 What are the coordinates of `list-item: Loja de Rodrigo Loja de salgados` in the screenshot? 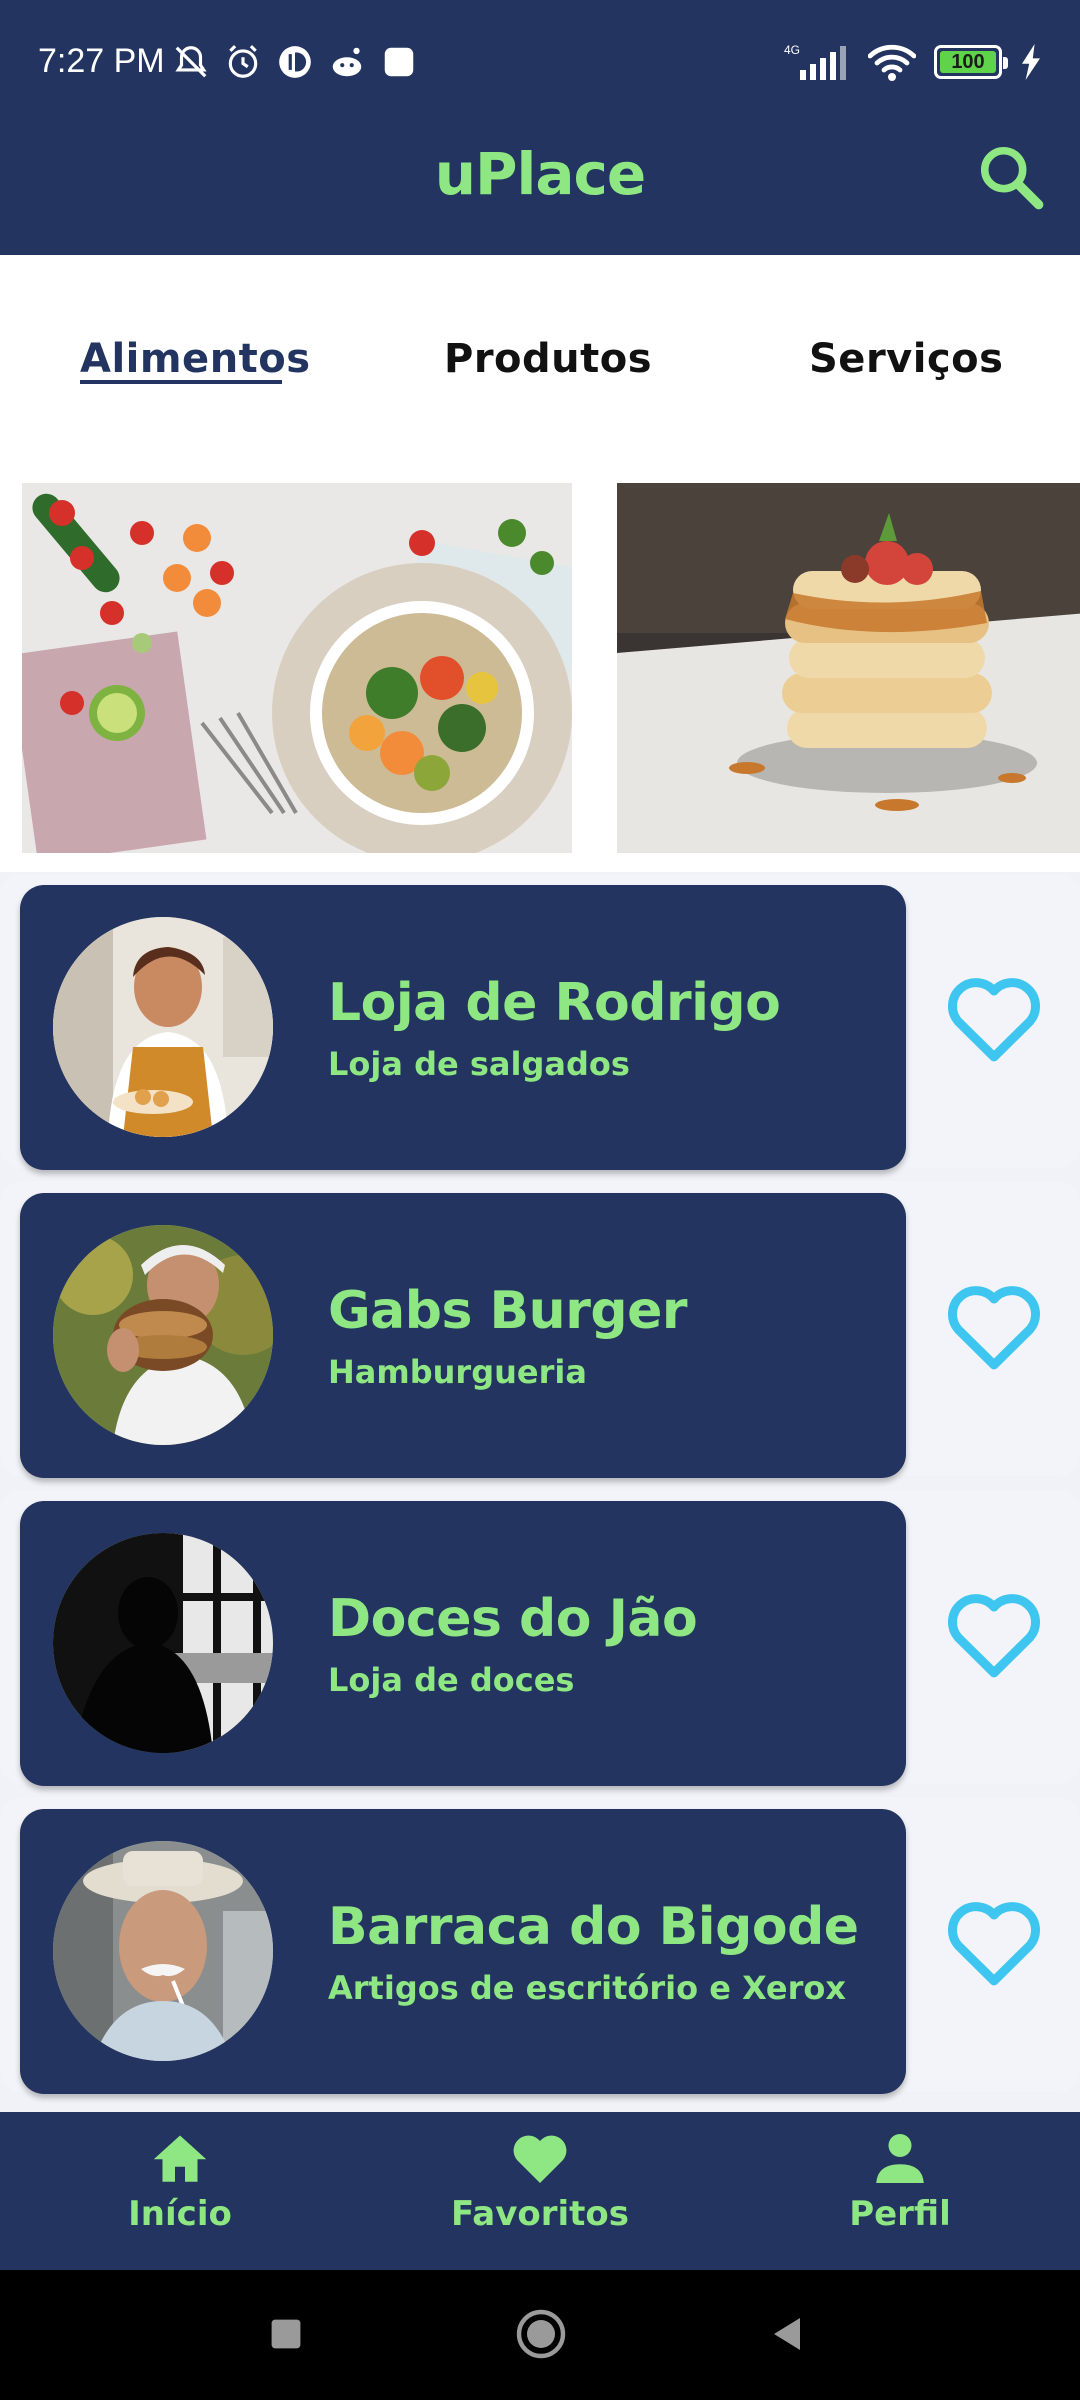 It's located at (540, 1021).